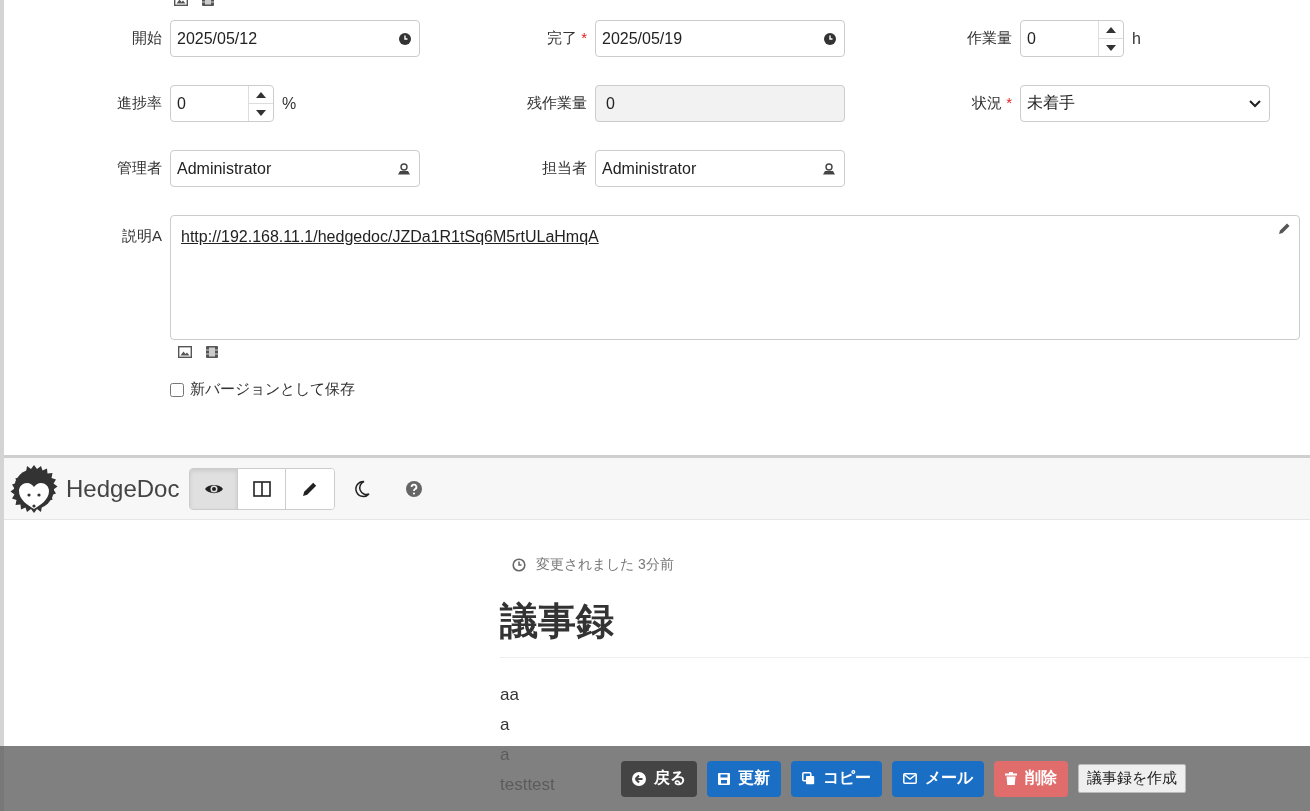 The image size is (1310, 811). Describe the element at coordinates (362, 488) in the screenshot. I see `moon-icon` at that location.